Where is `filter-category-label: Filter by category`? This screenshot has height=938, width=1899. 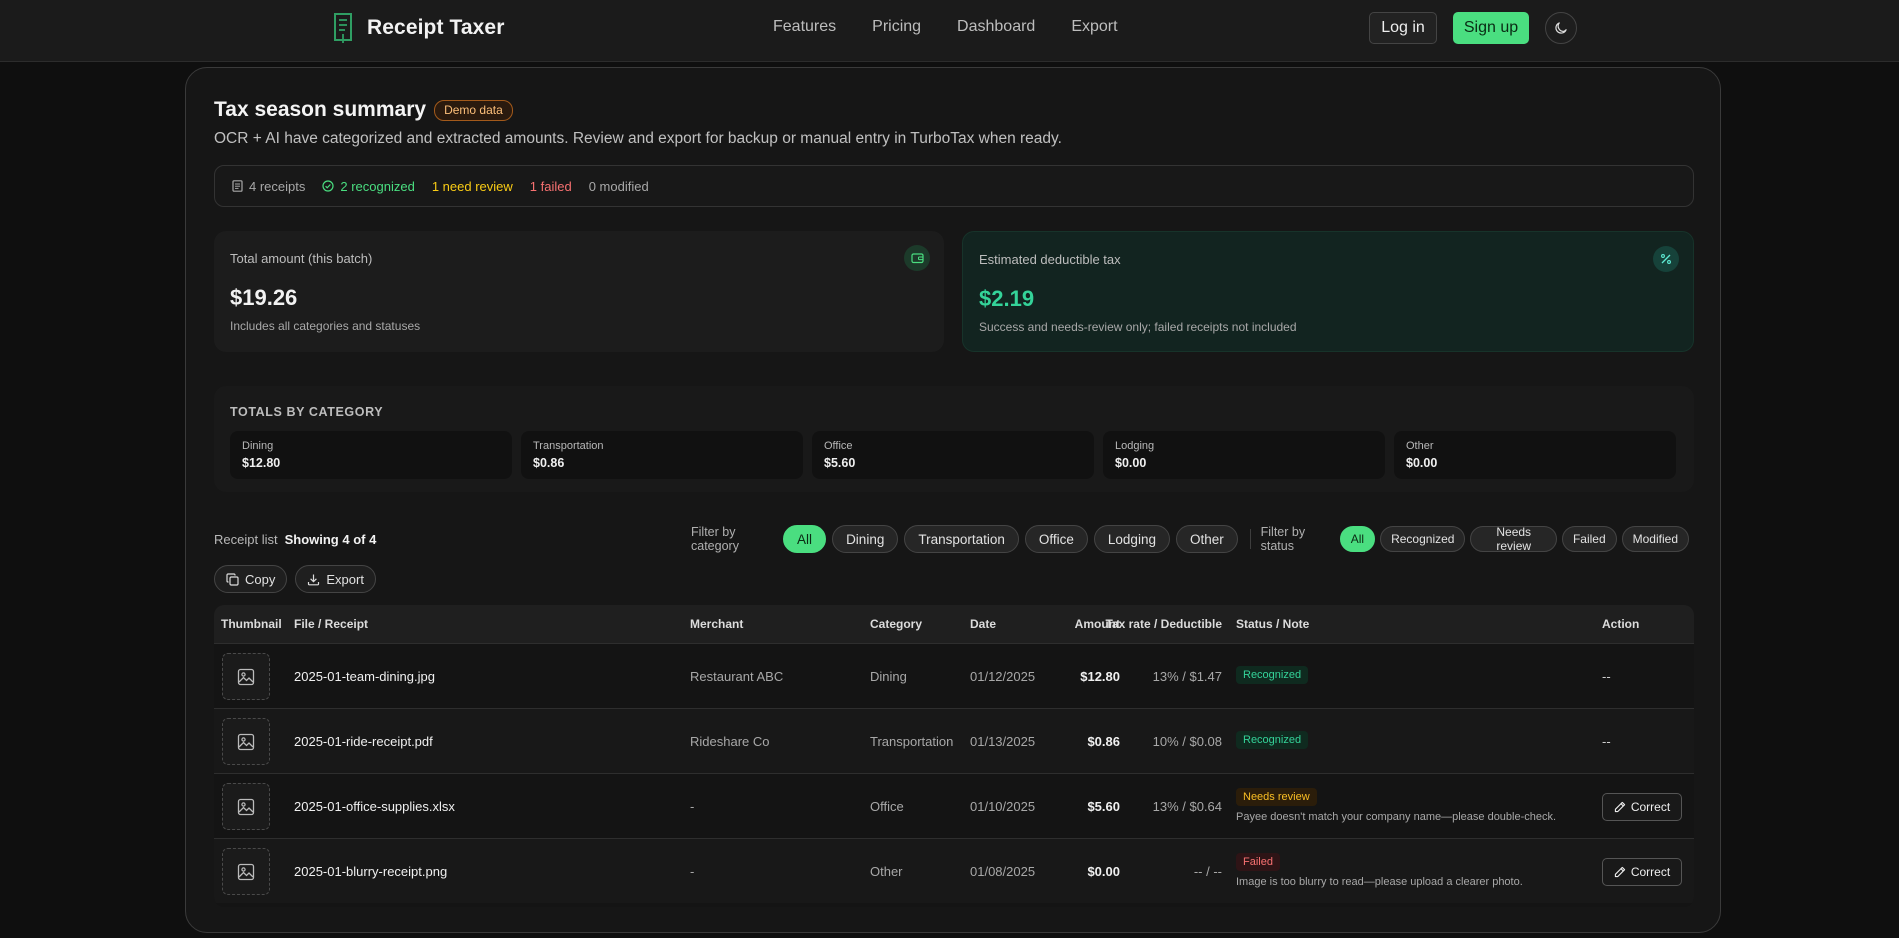 filter-category-label: Filter by category is located at coordinates (715, 539).